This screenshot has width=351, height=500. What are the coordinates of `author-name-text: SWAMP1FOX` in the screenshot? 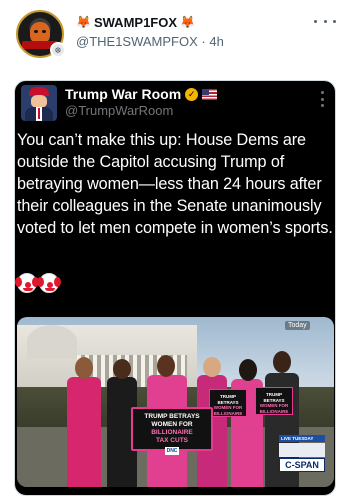 It's located at (135, 22).